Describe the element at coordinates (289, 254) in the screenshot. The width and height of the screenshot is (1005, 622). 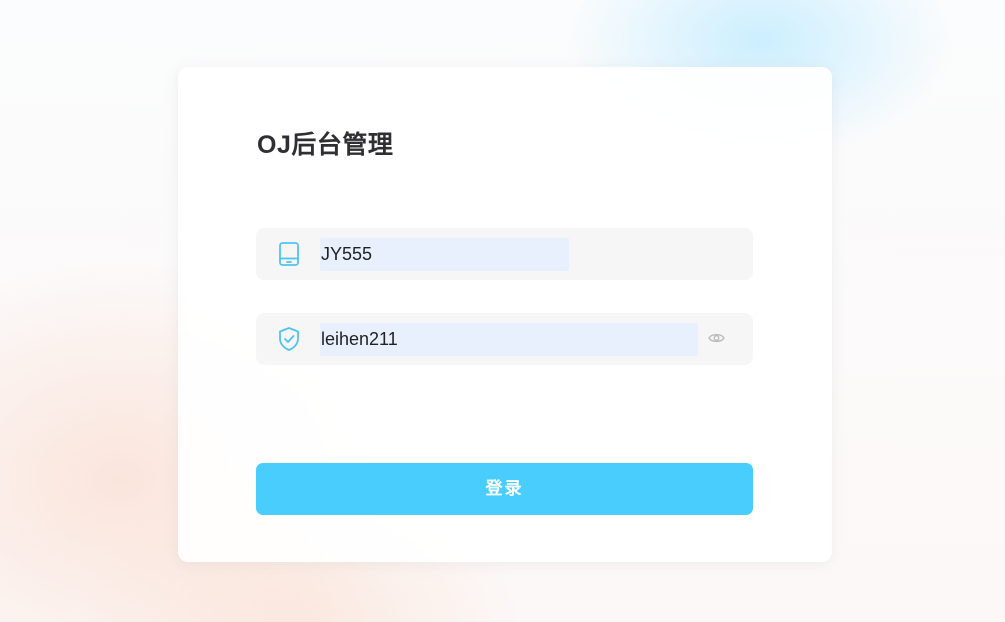
I see `tablet-icon` at that location.